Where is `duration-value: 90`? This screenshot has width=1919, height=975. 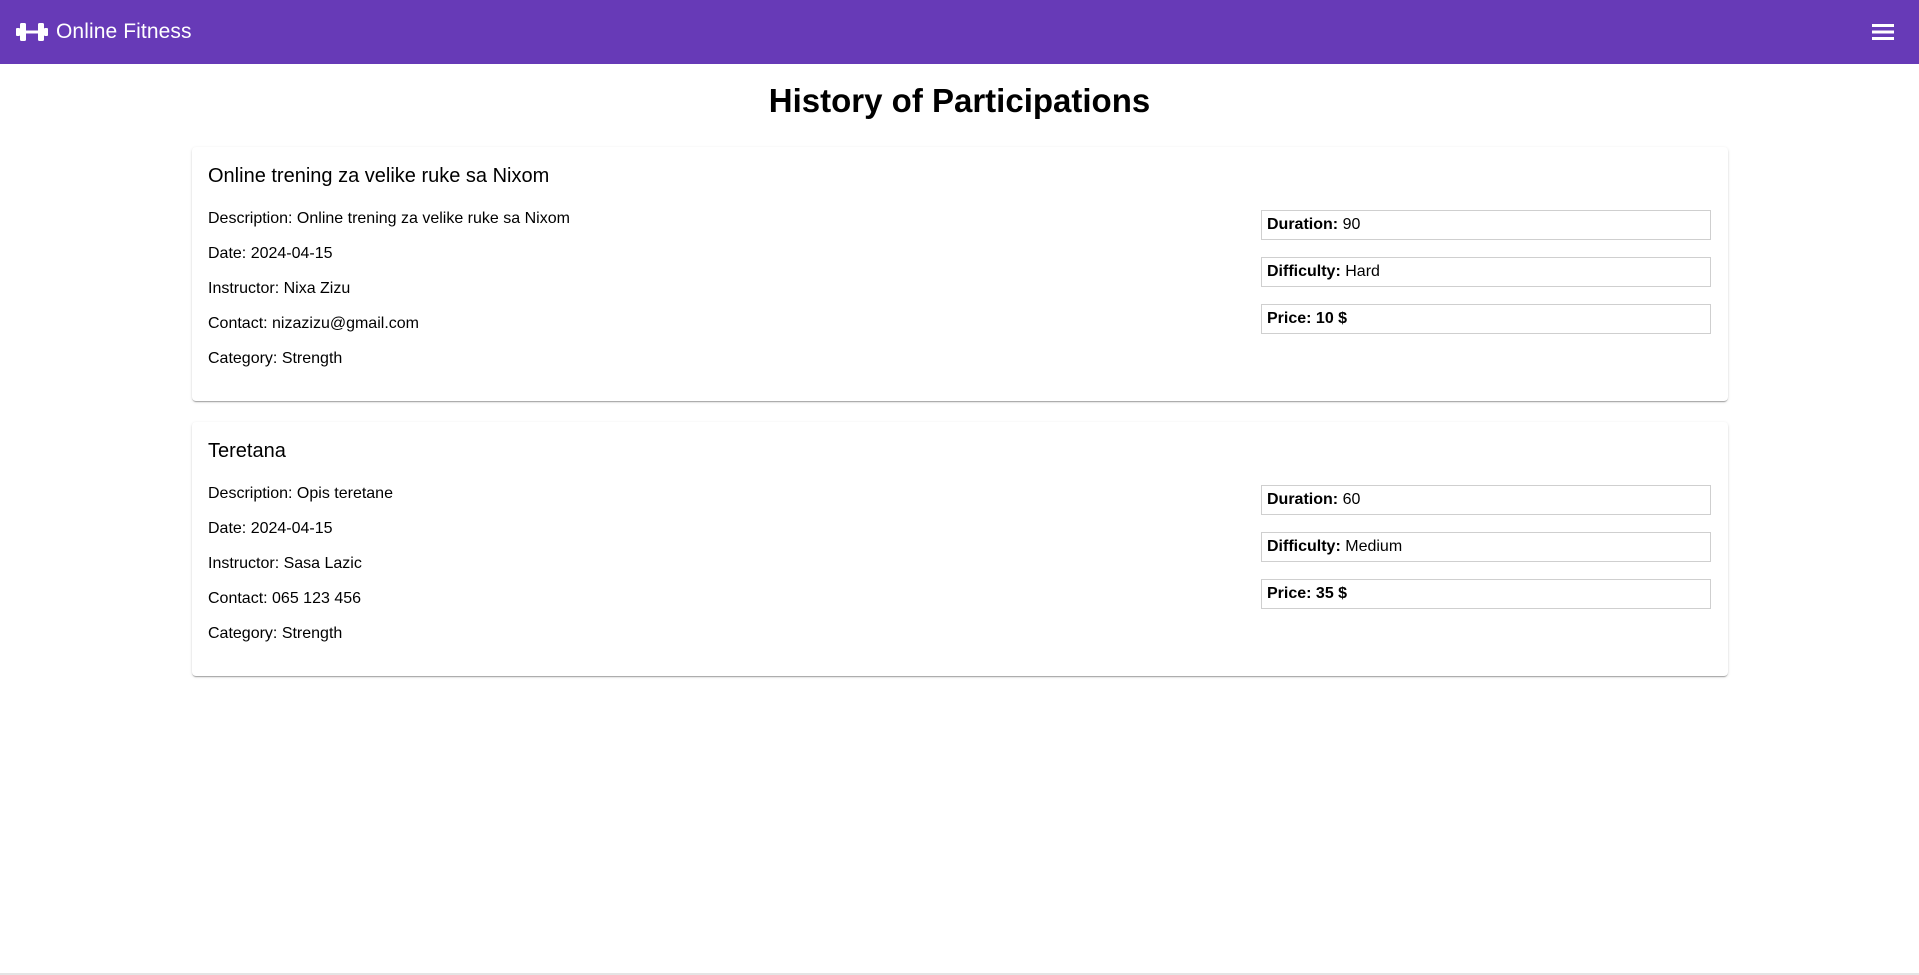 duration-value: 90 is located at coordinates (1351, 224).